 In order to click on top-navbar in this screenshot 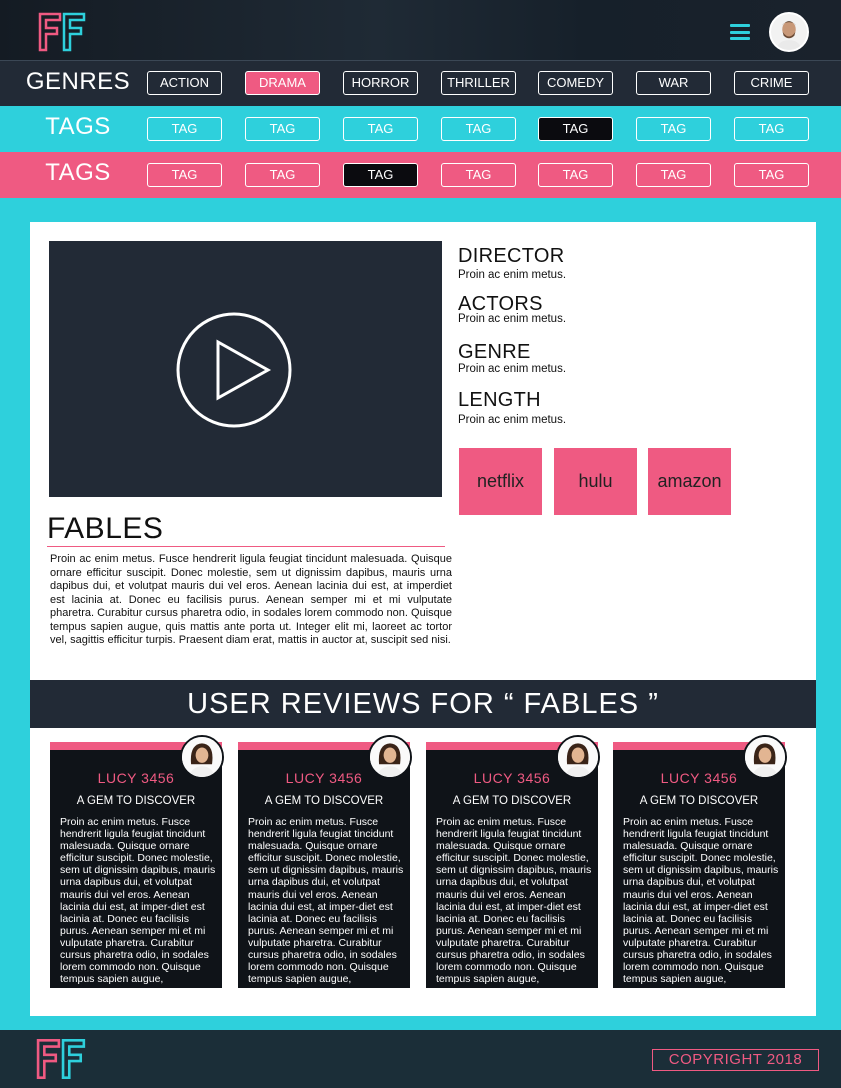, I will do `click(420, 30)`.